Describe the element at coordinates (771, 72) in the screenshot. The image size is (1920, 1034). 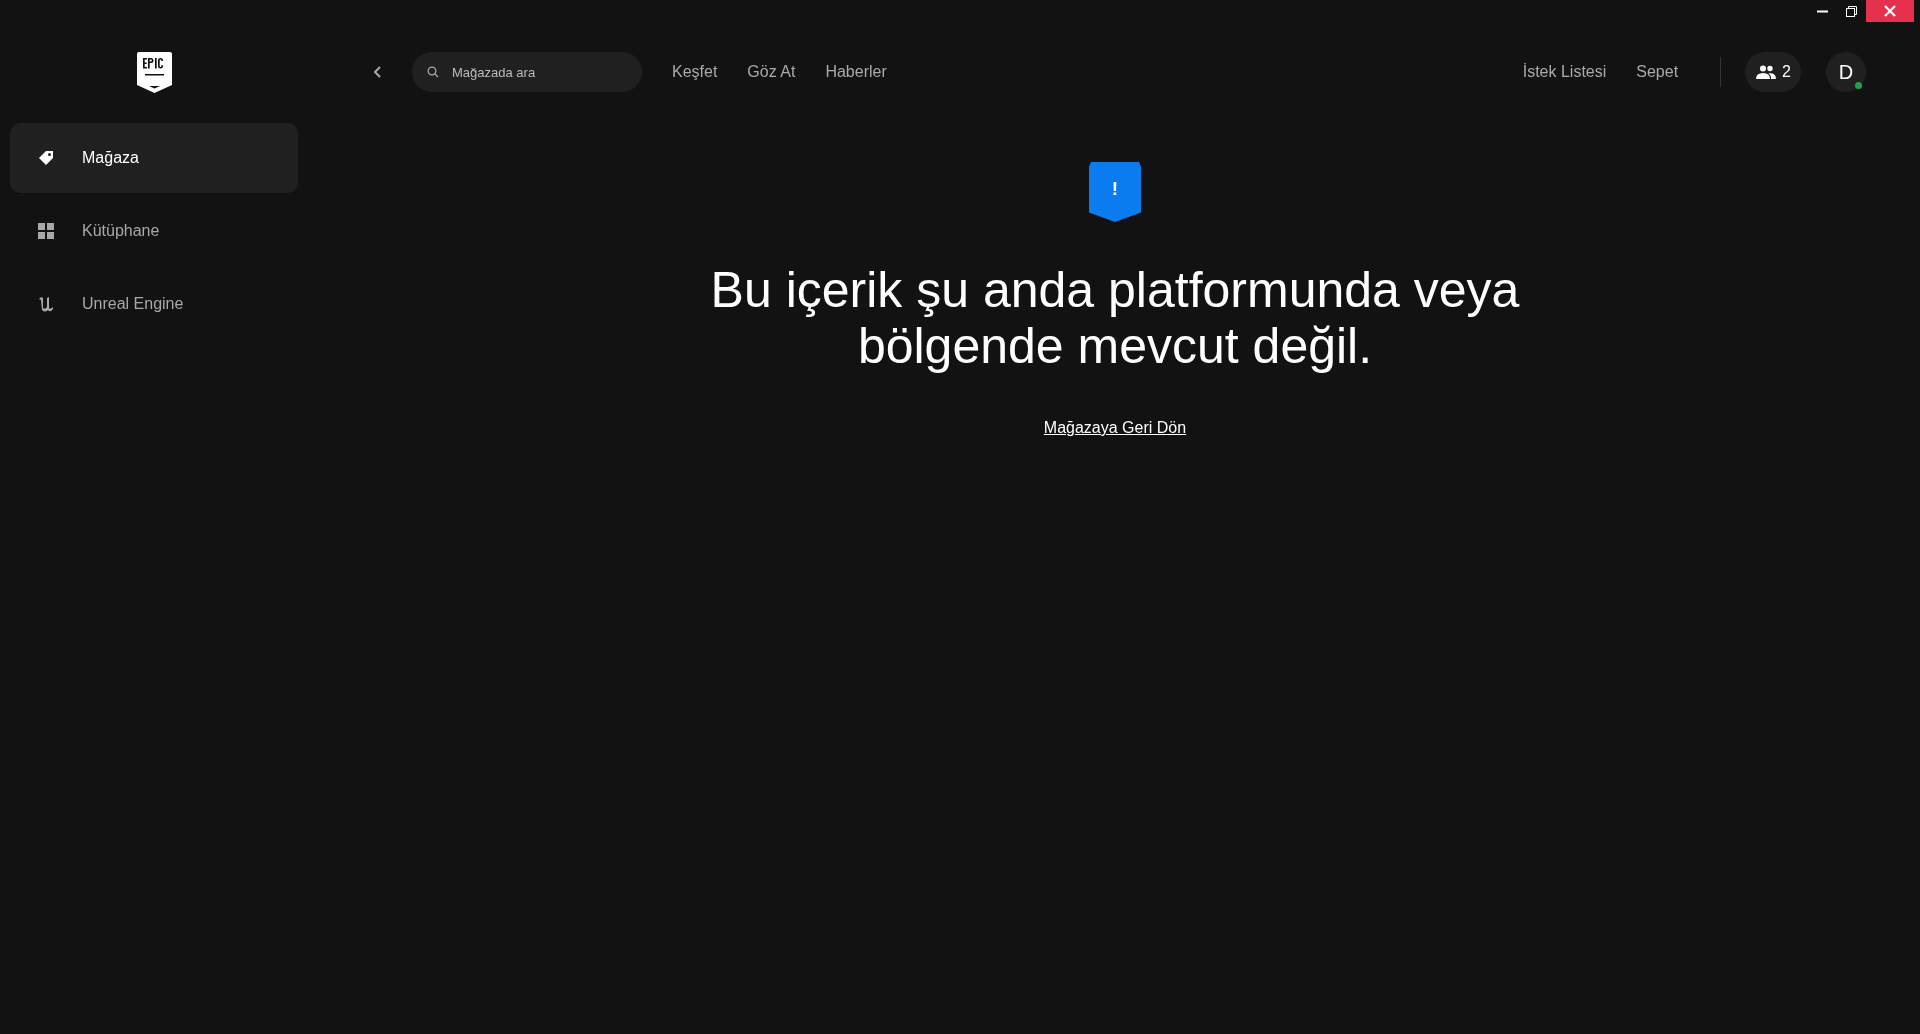
I see `nav-link: Göz At` at that location.